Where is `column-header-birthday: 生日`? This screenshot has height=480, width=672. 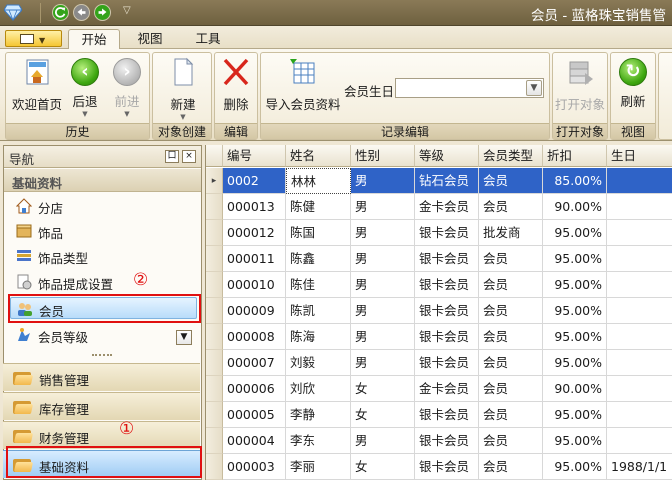 column-header-birthday: 生日 is located at coordinates (639, 156).